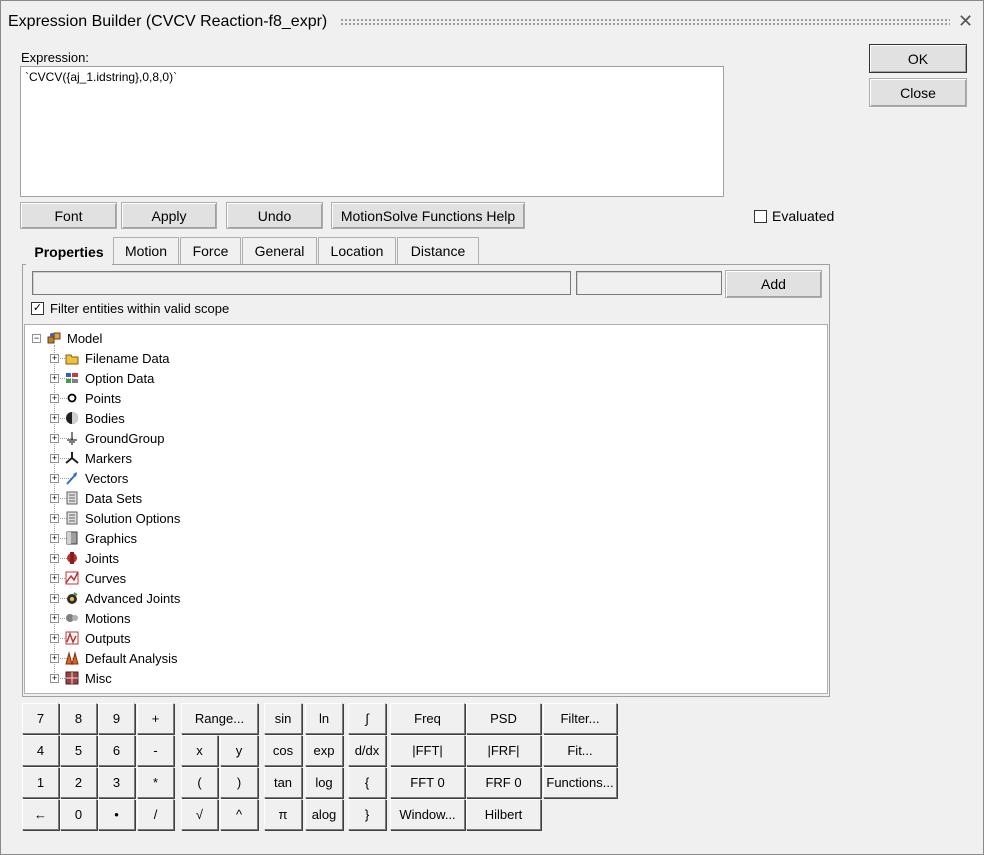 This screenshot has width=984, height=855. What do you see at coordinates (239, 814) in the screenshot?
I see `key-power: ^` at bounding box center [239, 814].